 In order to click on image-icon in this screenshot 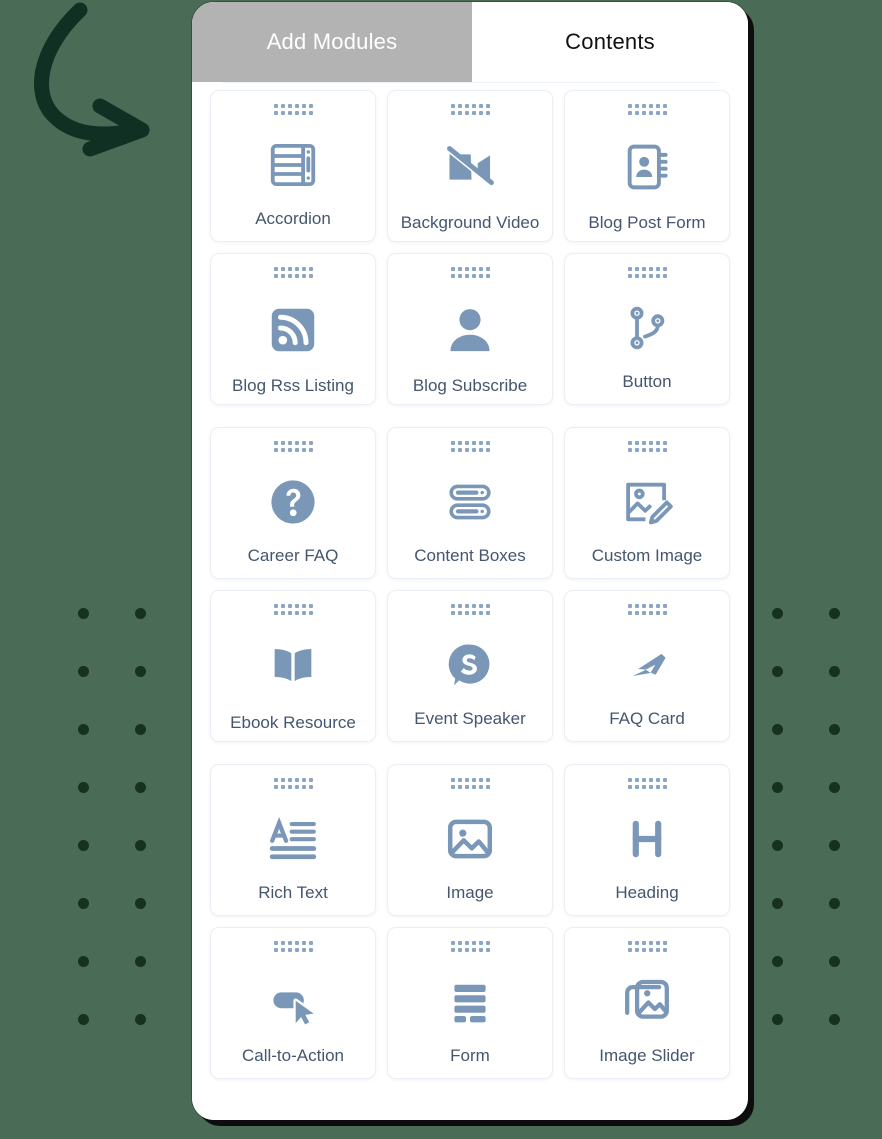, I will do `click(470, 839)`.